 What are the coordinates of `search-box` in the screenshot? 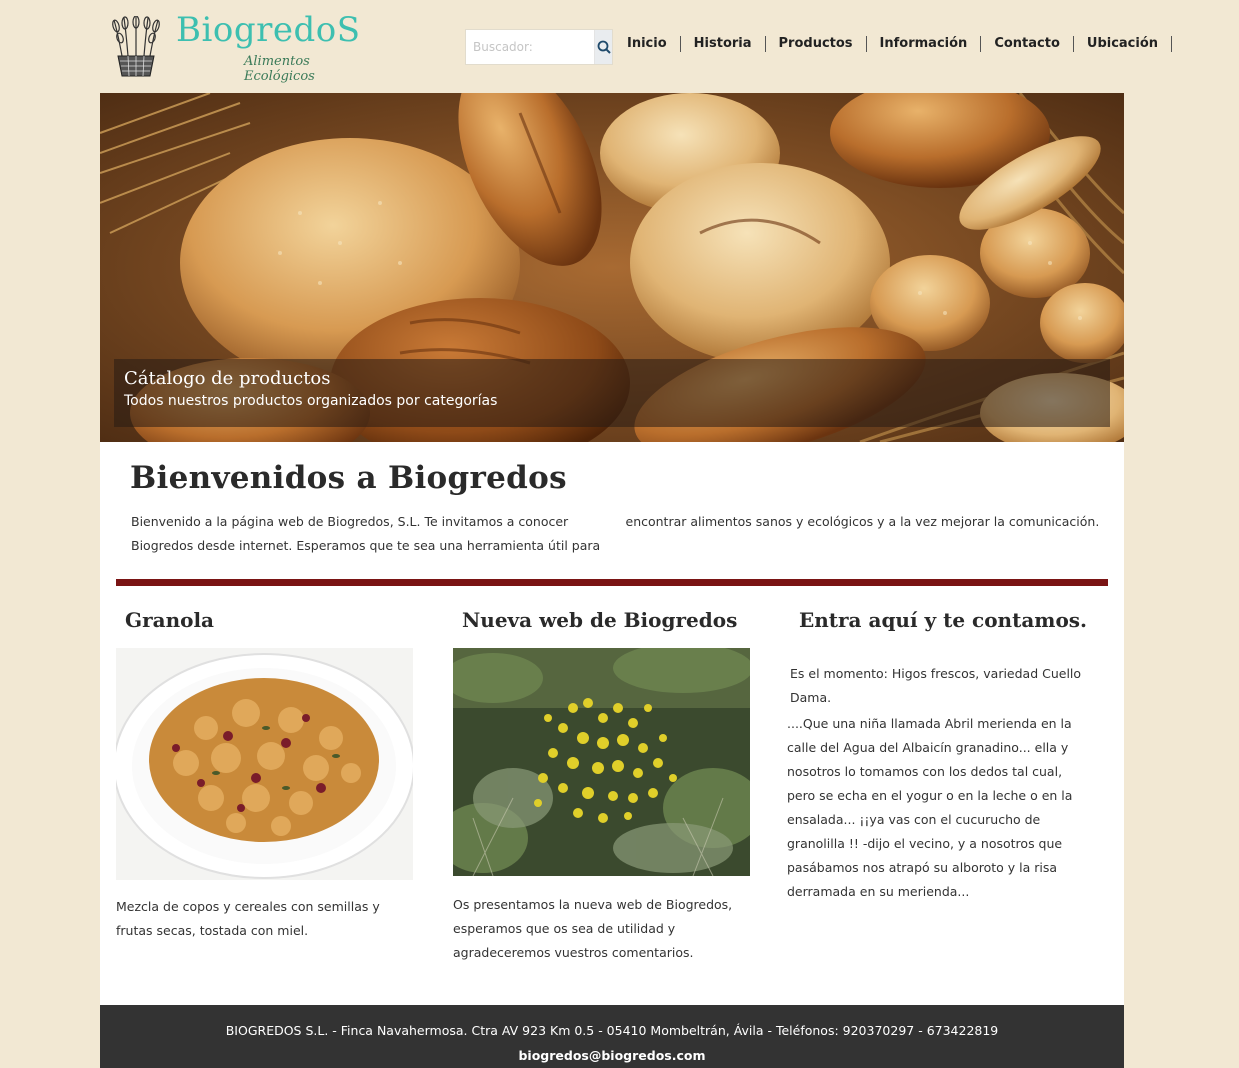 It's located at (539, 47).